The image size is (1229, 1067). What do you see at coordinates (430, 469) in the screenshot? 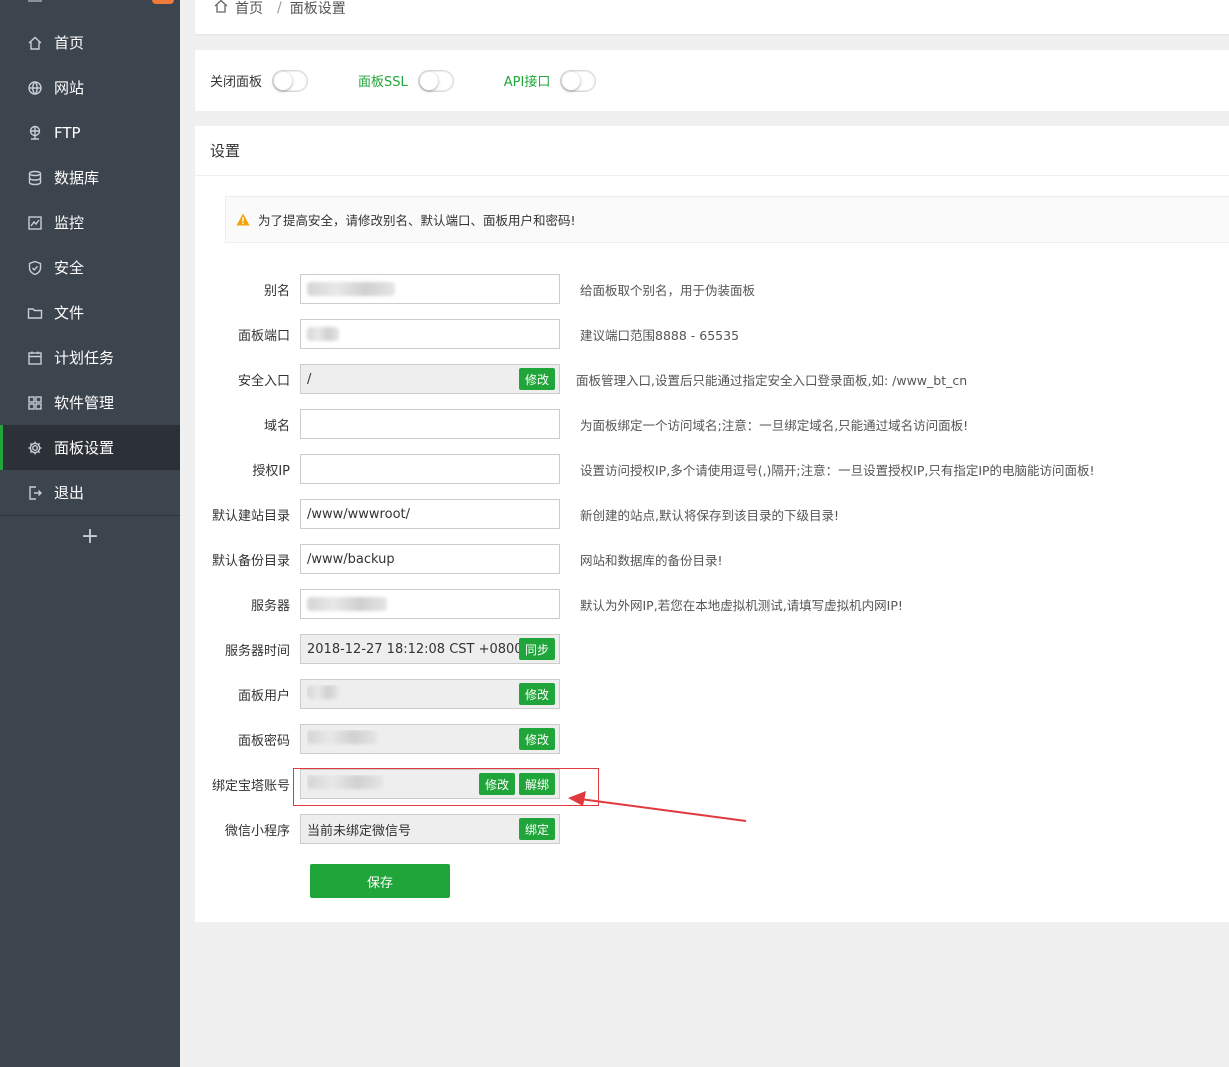
I see `auth-ip-input` at bounding box center [430, 469].